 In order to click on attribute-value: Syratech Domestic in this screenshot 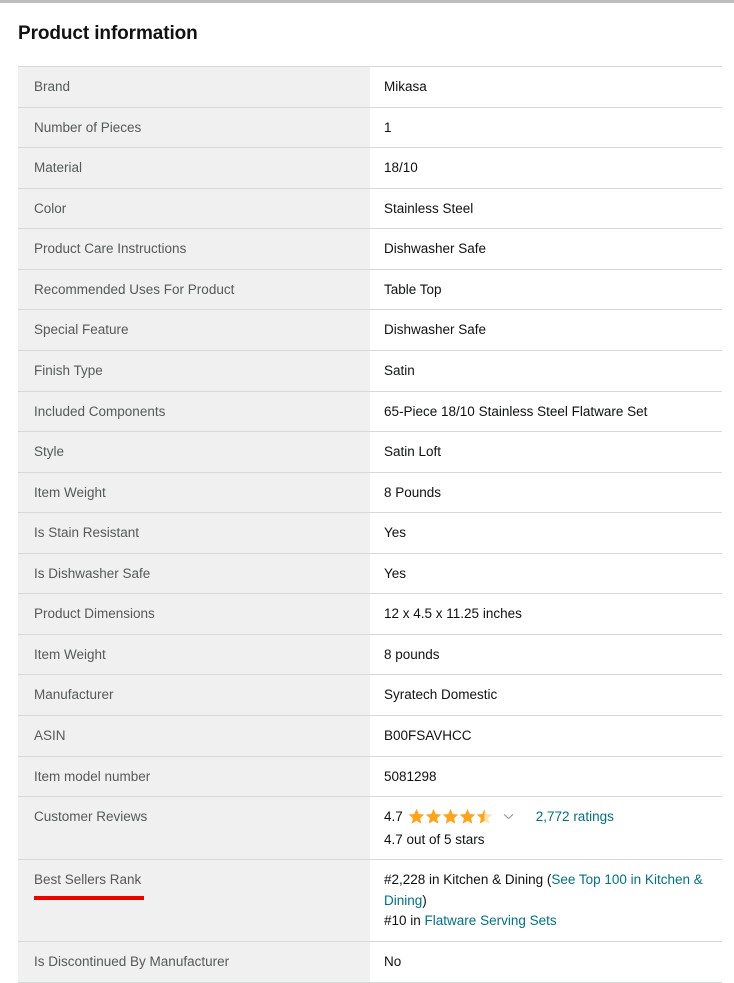, I will do `click(546, 695)`.